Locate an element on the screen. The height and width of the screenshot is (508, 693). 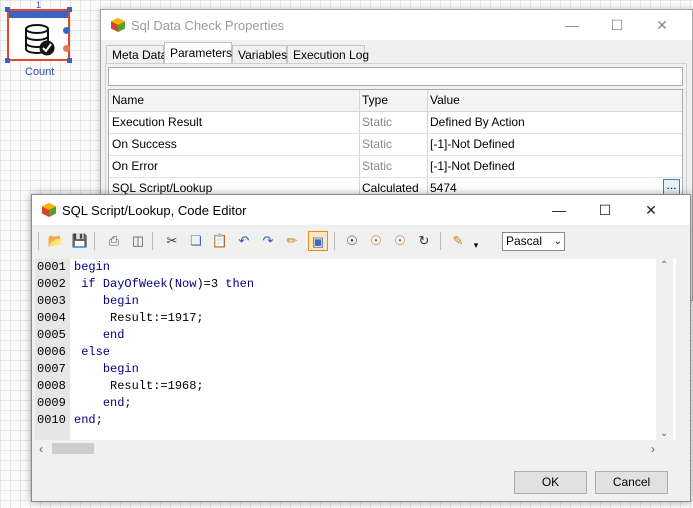
code-line: 0009 end; is located at coordinates (355, 403).